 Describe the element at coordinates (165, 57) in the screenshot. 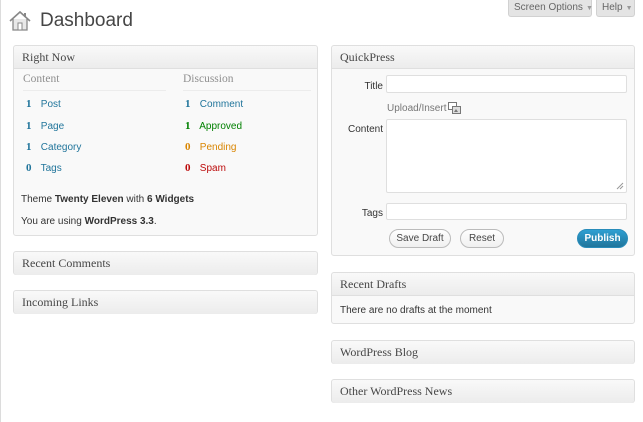

I see `right-now-title: Right Now` at that location.